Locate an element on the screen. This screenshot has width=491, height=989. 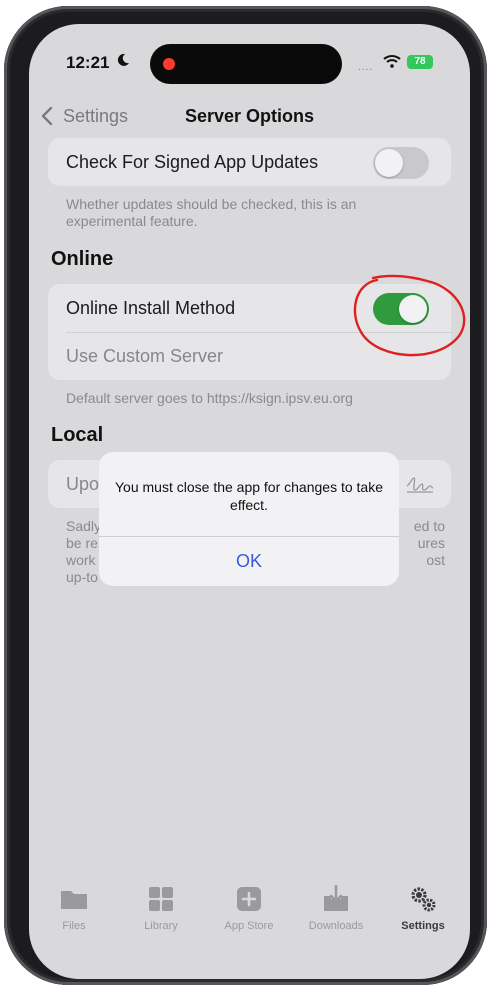
tab-app-store: App Store is located at coordinates (249, 908).